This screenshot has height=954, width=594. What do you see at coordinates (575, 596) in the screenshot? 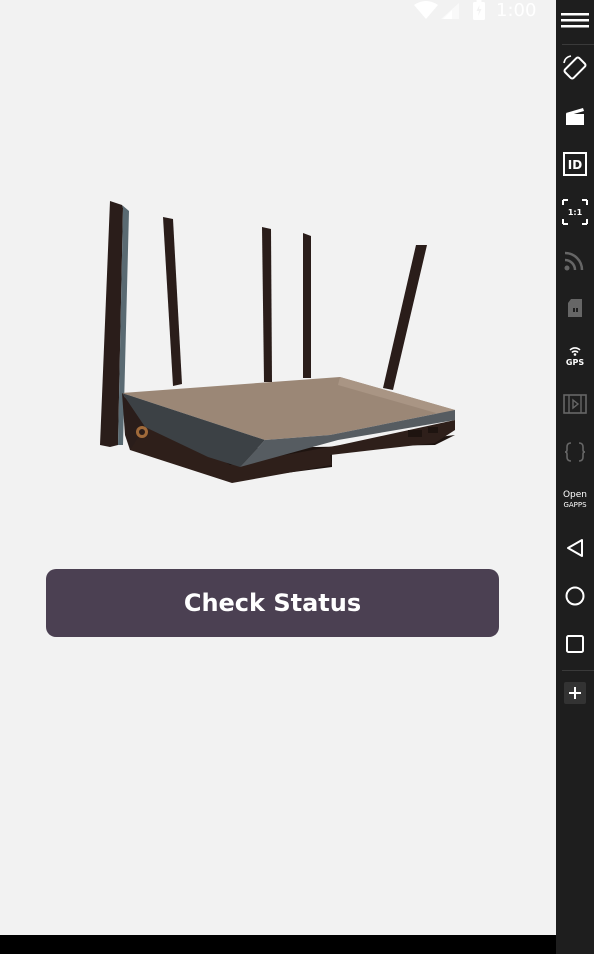
I see `home-icon` at bounding box center [575, 596].